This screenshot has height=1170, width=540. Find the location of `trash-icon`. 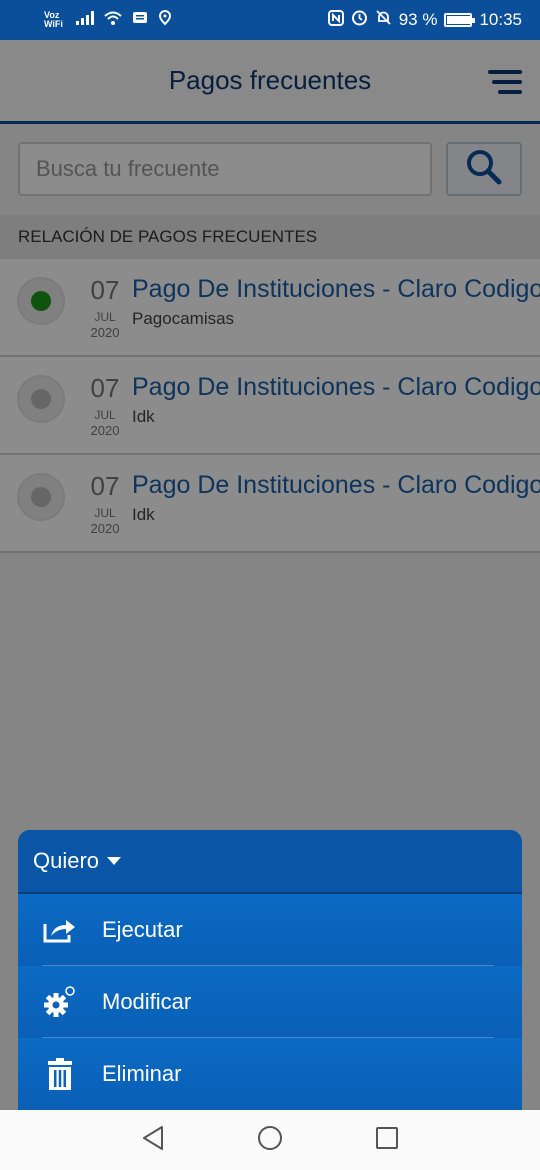

trash-icon is located at coordinates (60, 1074).